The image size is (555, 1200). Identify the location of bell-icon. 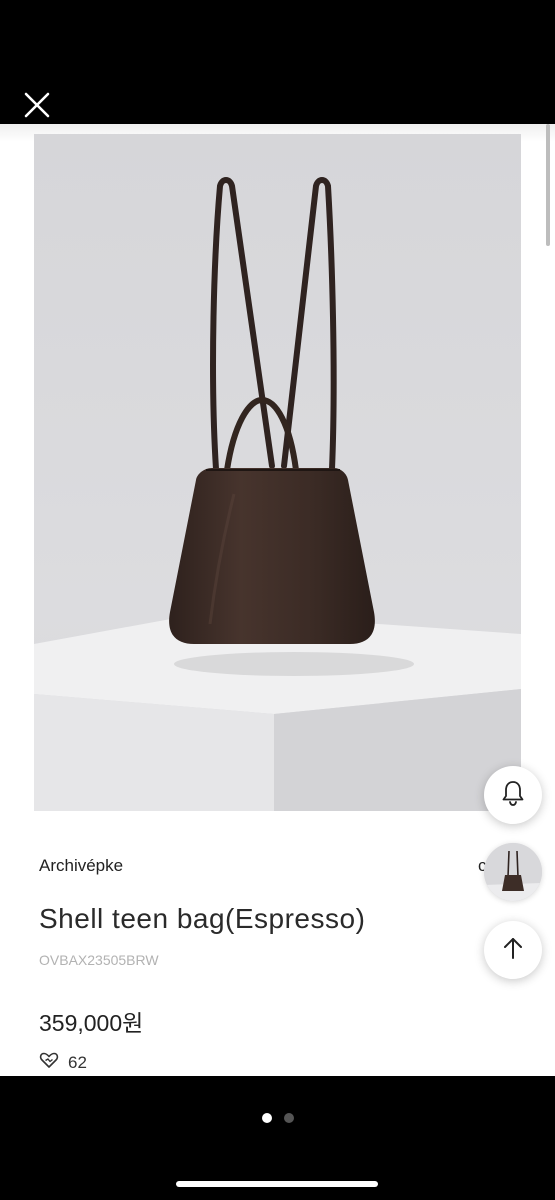
(513, 795).